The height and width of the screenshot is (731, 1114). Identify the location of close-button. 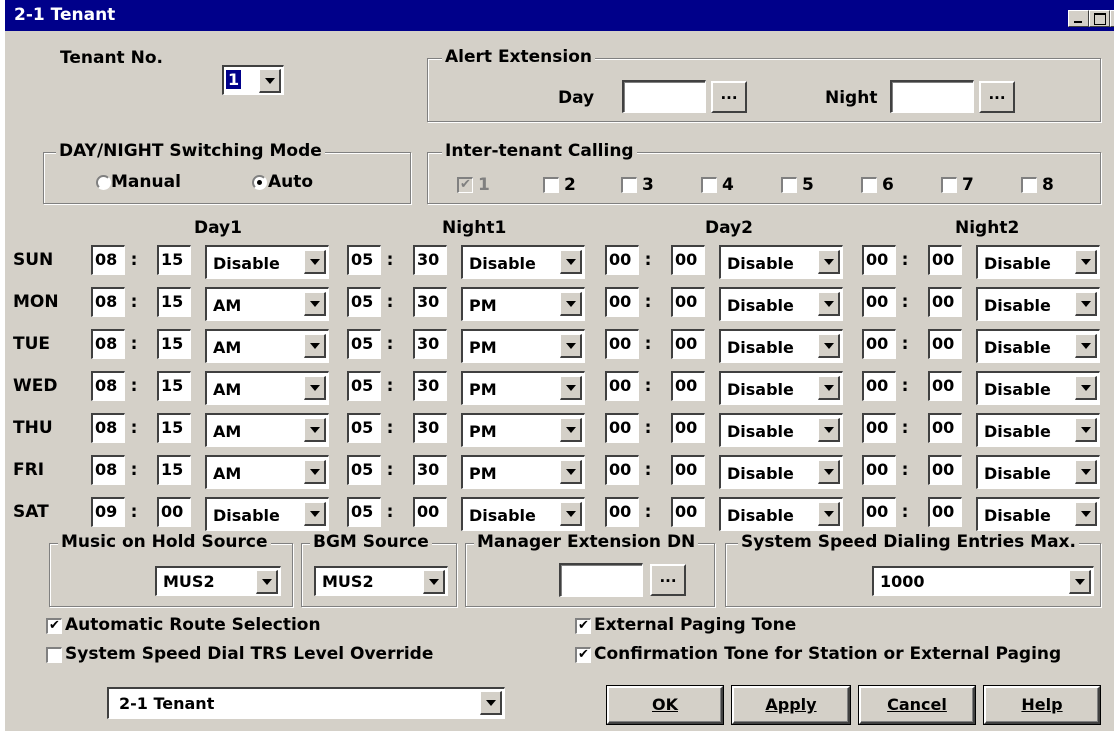
(1112, 18).